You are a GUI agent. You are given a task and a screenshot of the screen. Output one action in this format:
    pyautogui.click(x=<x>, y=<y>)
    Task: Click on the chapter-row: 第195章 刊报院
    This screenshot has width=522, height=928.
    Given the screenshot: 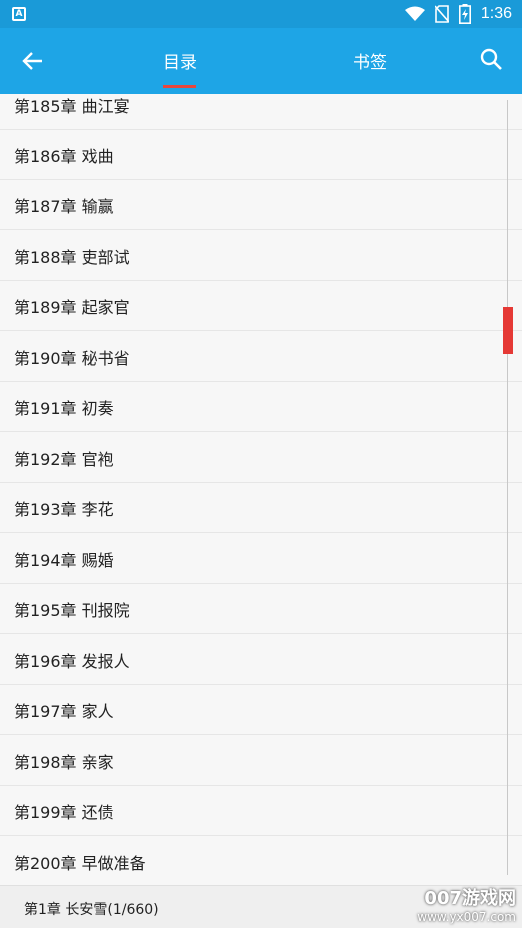 What is the action you would take?
    pyautogui.click(x=261, y=609)
    